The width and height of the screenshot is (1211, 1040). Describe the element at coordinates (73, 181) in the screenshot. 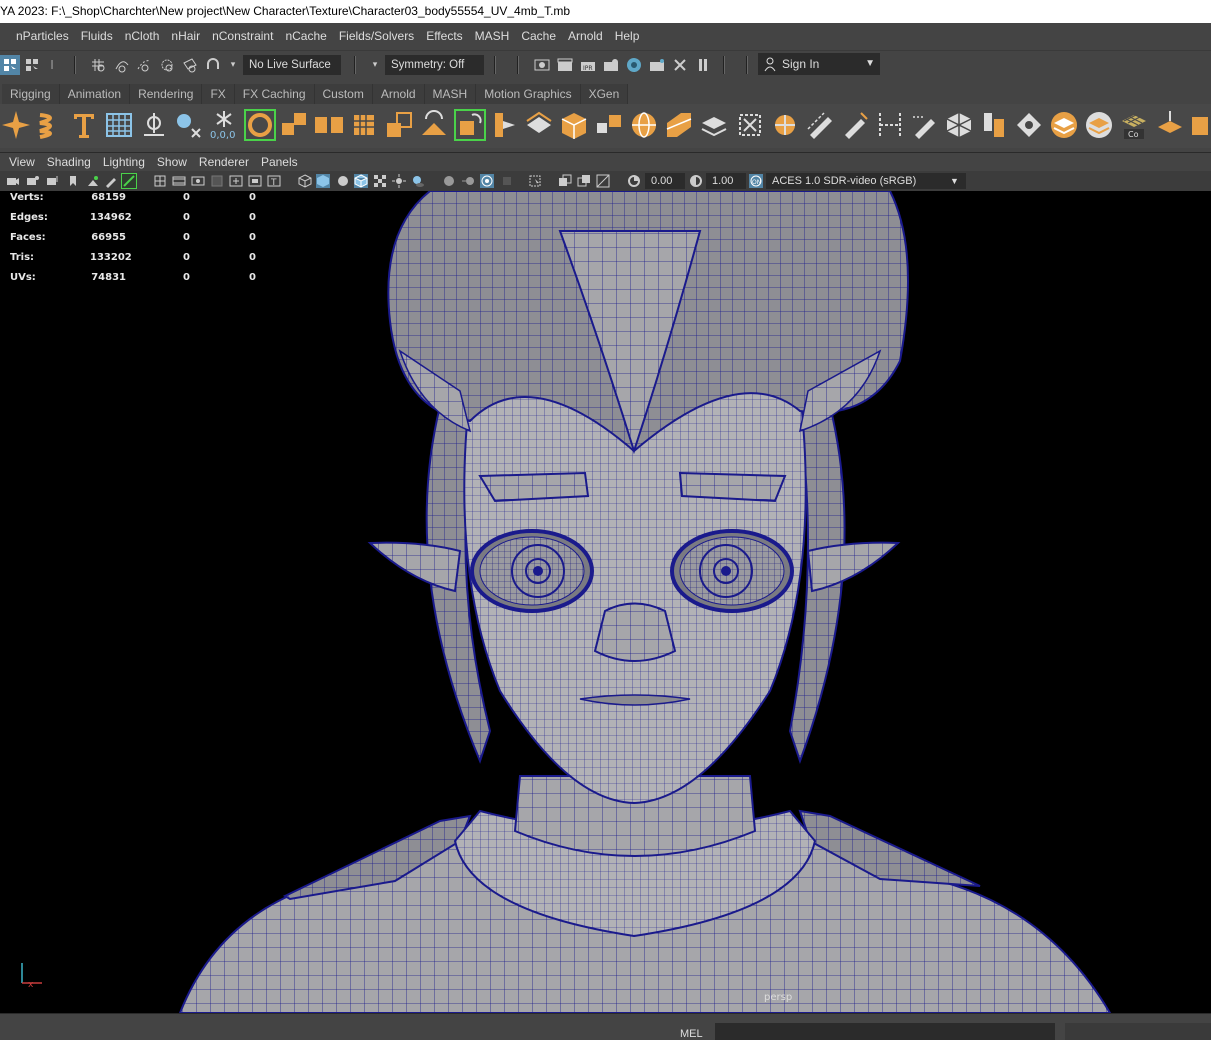

I see `bookmark-icon` at that location.